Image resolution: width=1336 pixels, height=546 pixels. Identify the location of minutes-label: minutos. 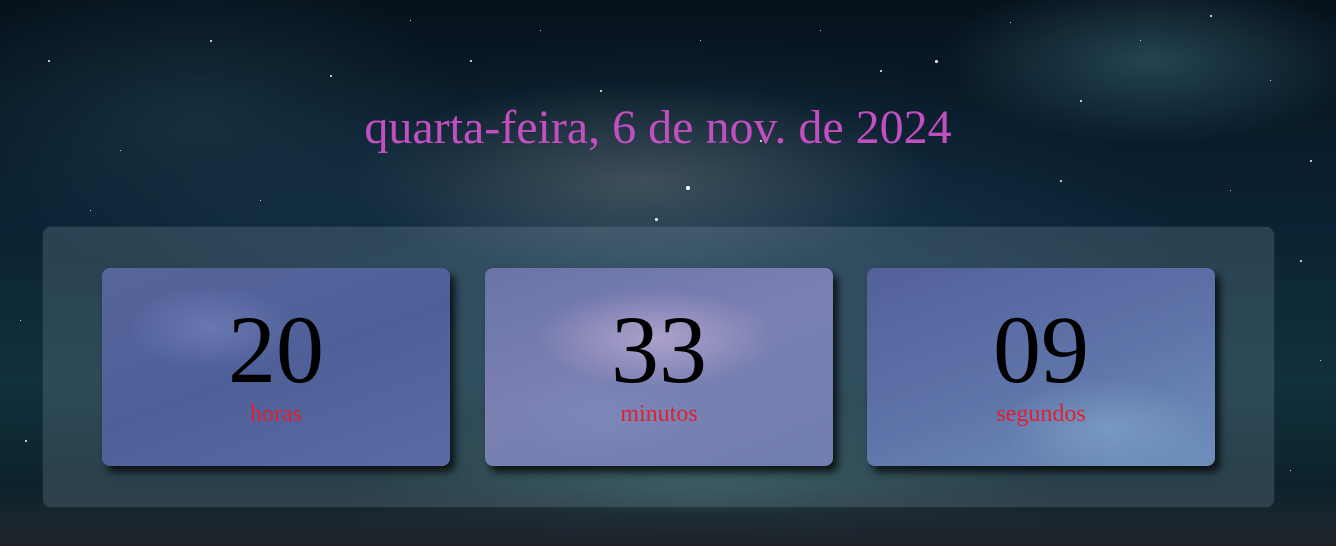
(659, 414).